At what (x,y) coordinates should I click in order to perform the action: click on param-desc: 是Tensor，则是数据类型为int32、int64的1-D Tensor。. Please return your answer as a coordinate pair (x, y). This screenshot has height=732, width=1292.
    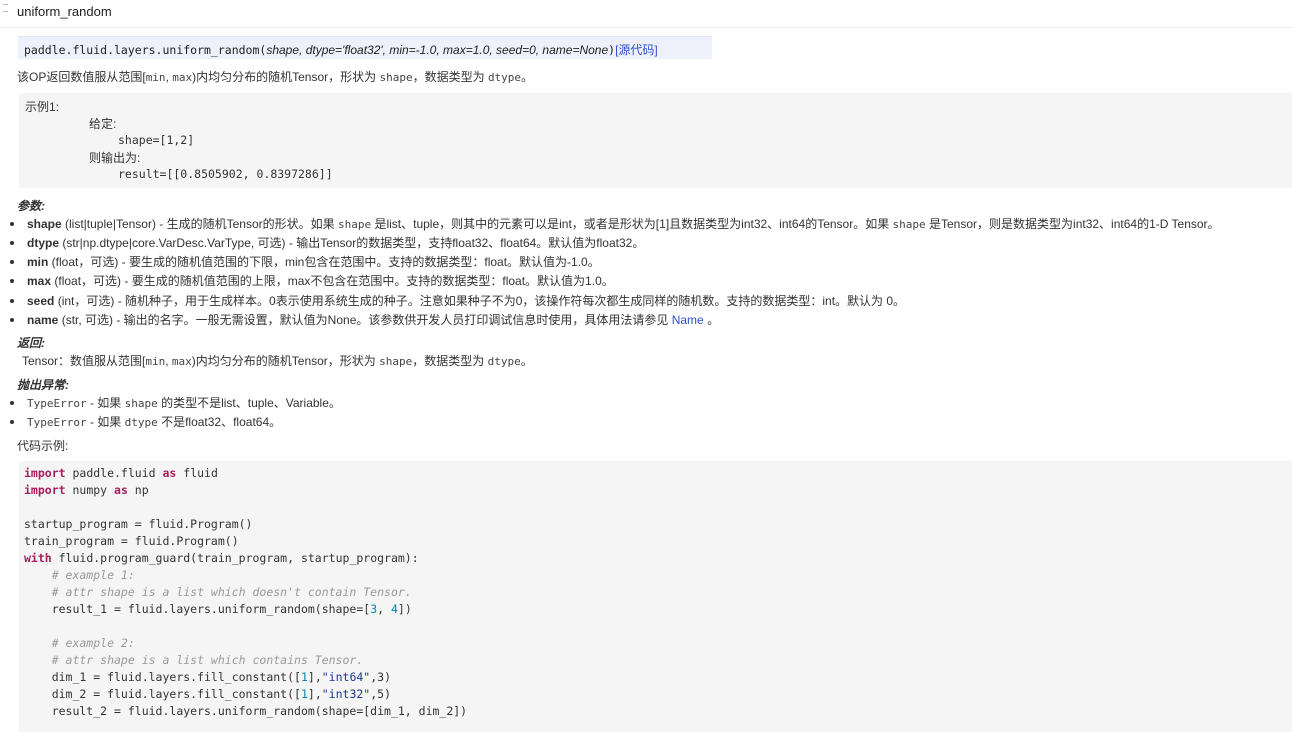
    Looking at the image, I should click on (1072, 224).